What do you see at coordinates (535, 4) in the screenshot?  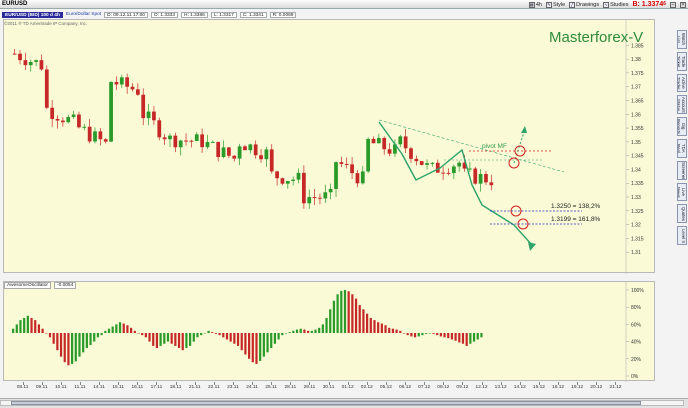 I see `timeframe-button: ▦ 4h` at bounding box center [535, 4].